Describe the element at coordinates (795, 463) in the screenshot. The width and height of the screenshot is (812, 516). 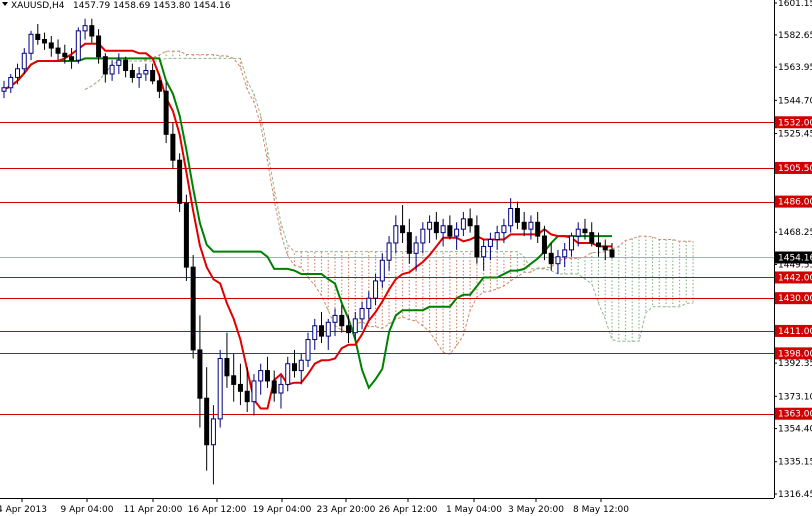
I see `y-tick-label: 1335.15` at that location.